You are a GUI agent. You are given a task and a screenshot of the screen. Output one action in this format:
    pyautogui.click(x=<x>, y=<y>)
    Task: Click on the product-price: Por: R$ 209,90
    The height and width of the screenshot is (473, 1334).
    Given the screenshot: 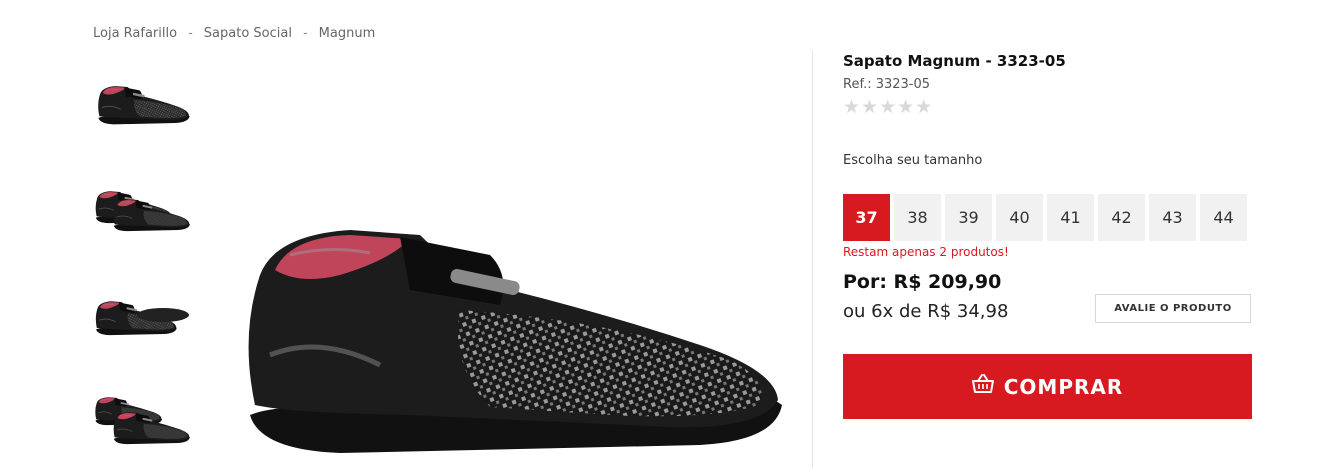 What is the action you would take?
    pyautogui.click(x=922, y=282)
    